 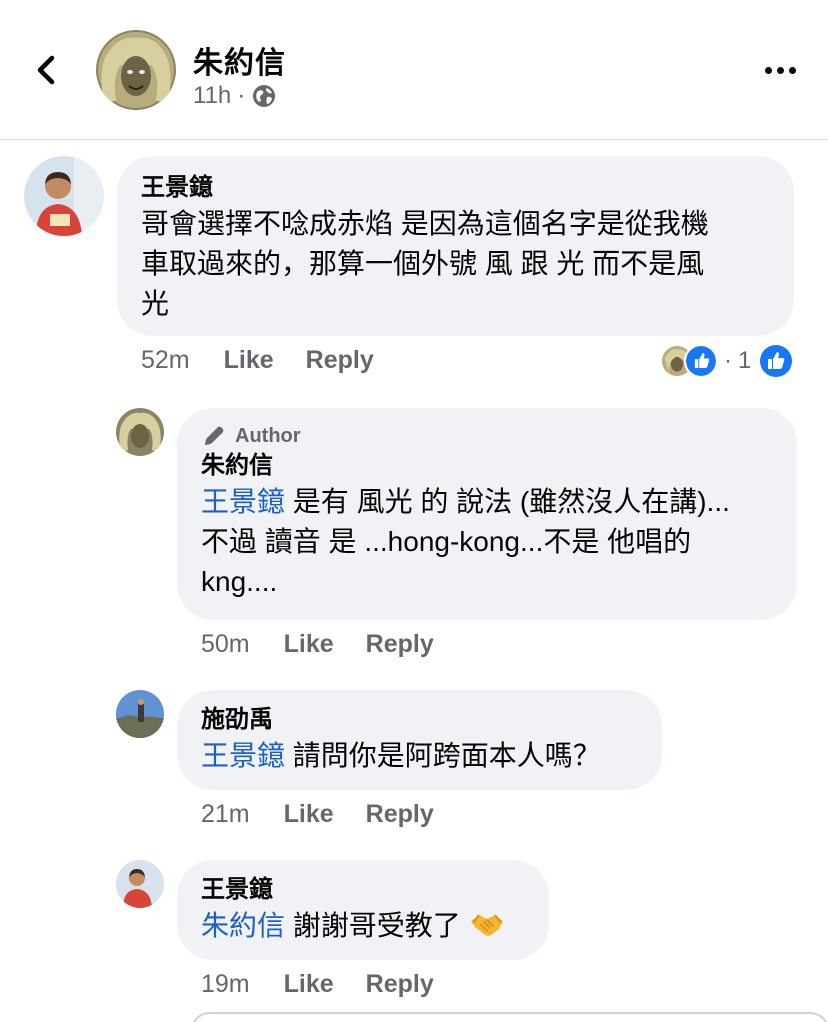 I want to click on author-badge-label: Author, so click(x=268, y=436).